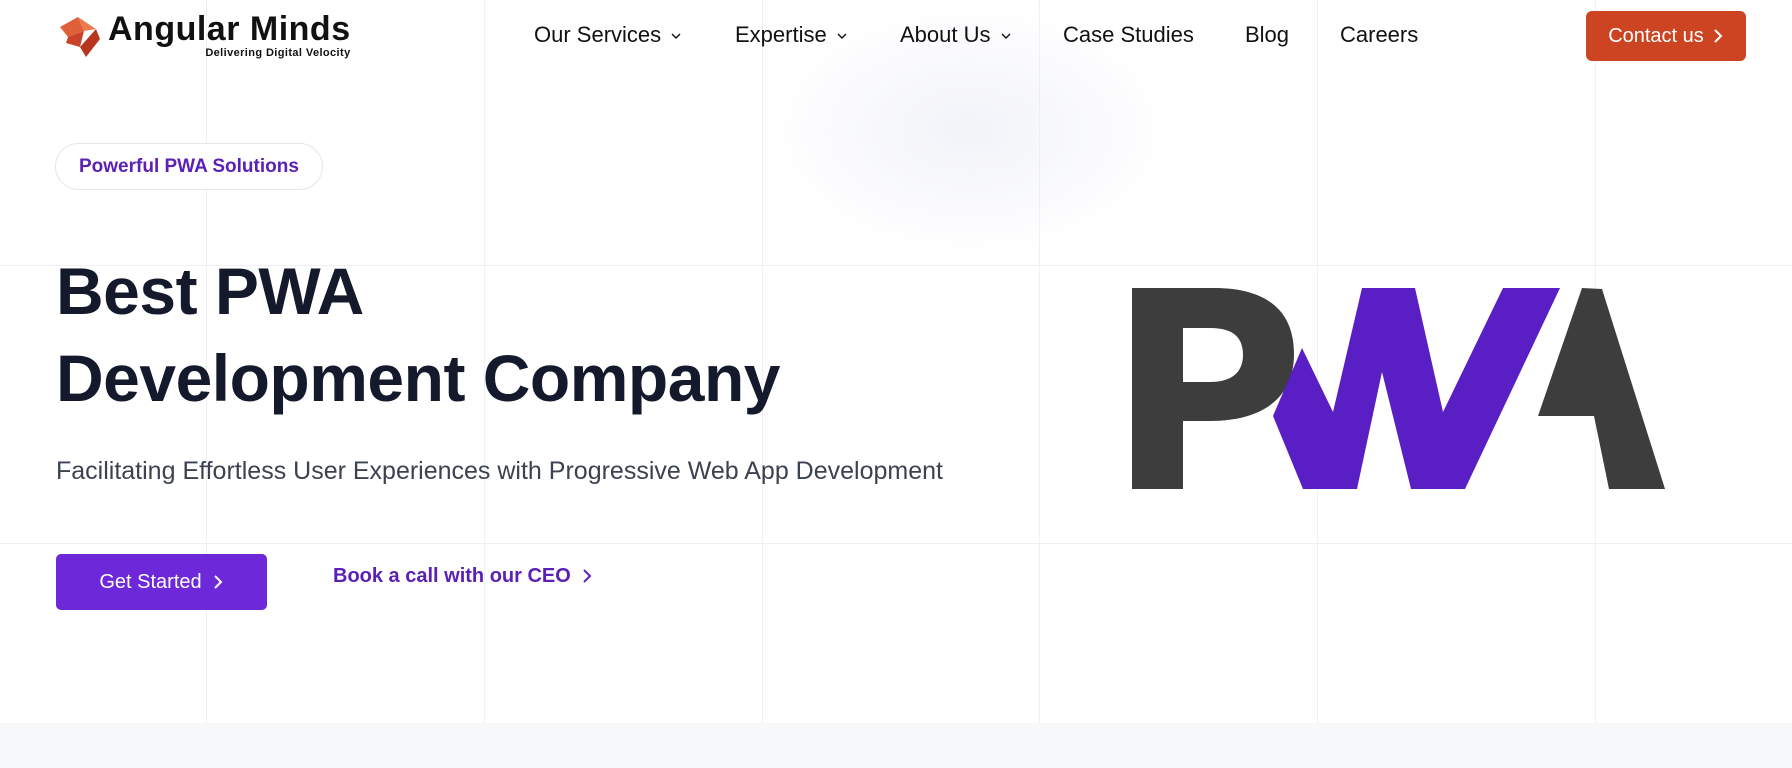  Describe the element at coordinates (781, 34) in the screenshot. I see `nav-label: Expertise` at that location.